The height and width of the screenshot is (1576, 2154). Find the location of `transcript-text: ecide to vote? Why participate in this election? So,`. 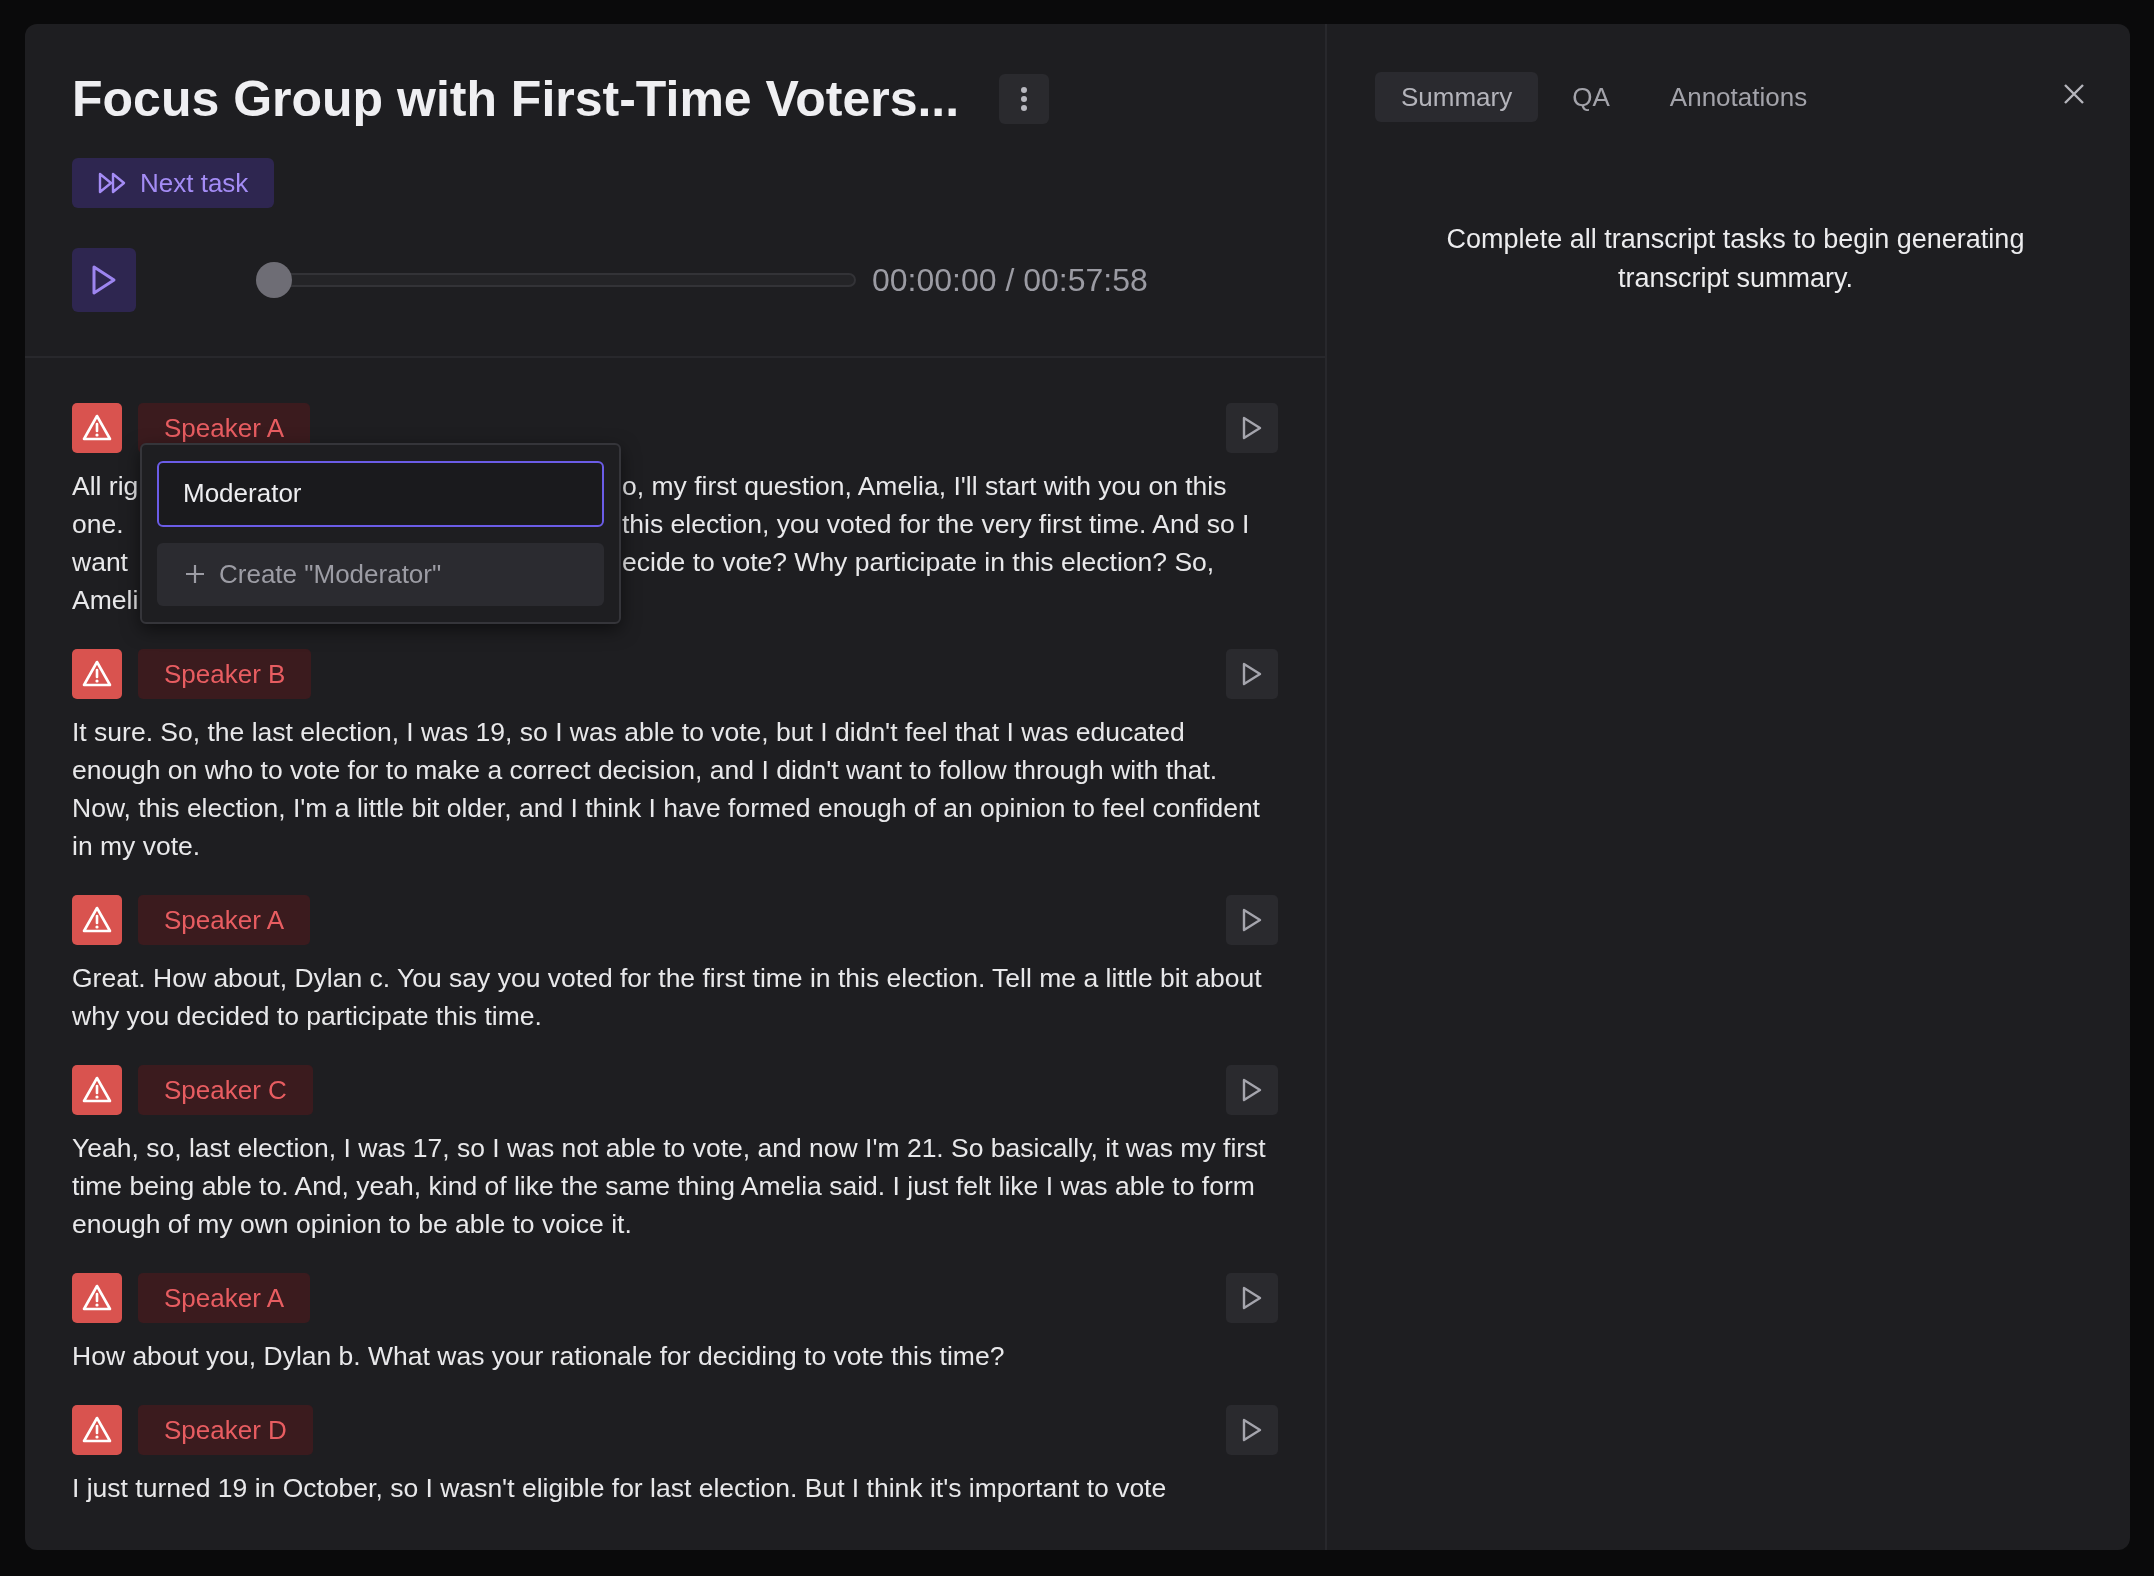

transcript-text: ecide to vote? Why participate in this election? So, is located at coordinates (918, 562).